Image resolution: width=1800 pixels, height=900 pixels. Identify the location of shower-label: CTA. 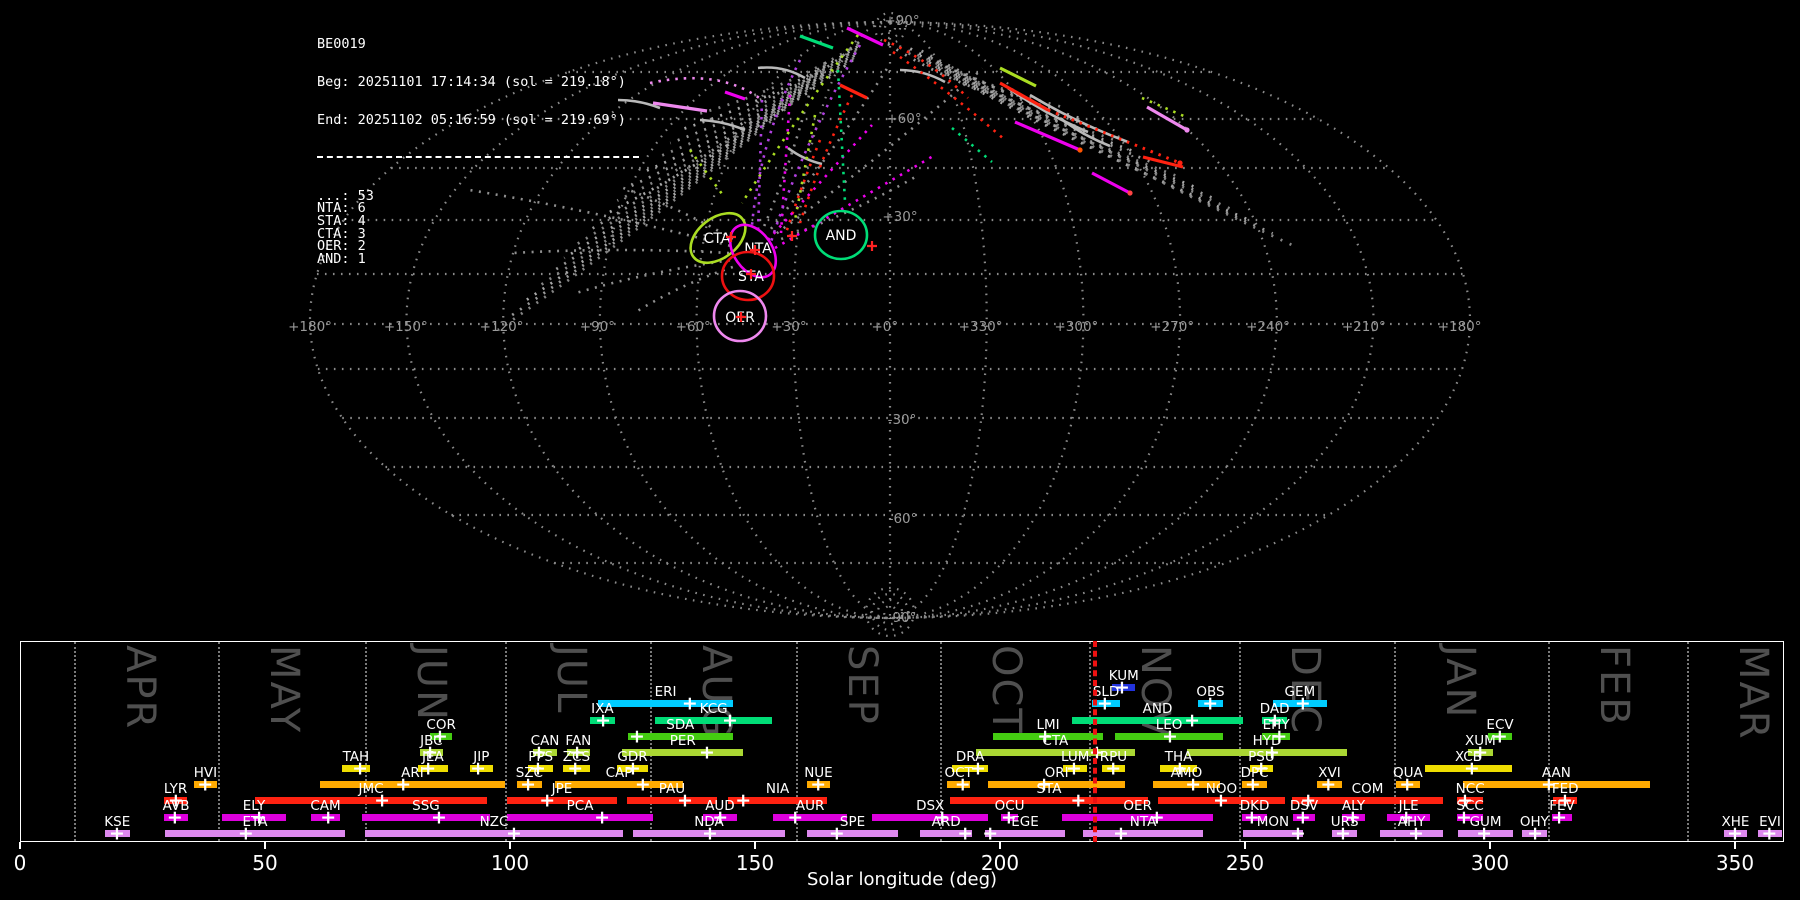
(1055, 741).